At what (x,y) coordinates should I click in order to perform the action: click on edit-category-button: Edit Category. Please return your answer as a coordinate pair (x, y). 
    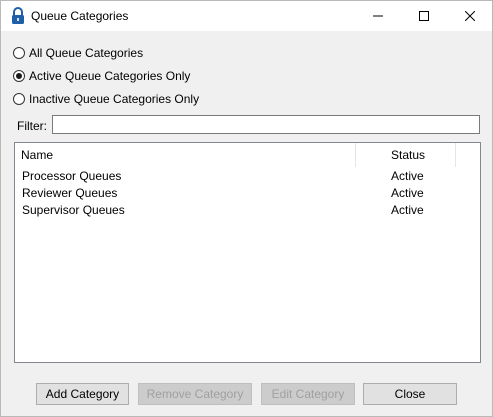
    Looking at the image, I should click on (308, 394).